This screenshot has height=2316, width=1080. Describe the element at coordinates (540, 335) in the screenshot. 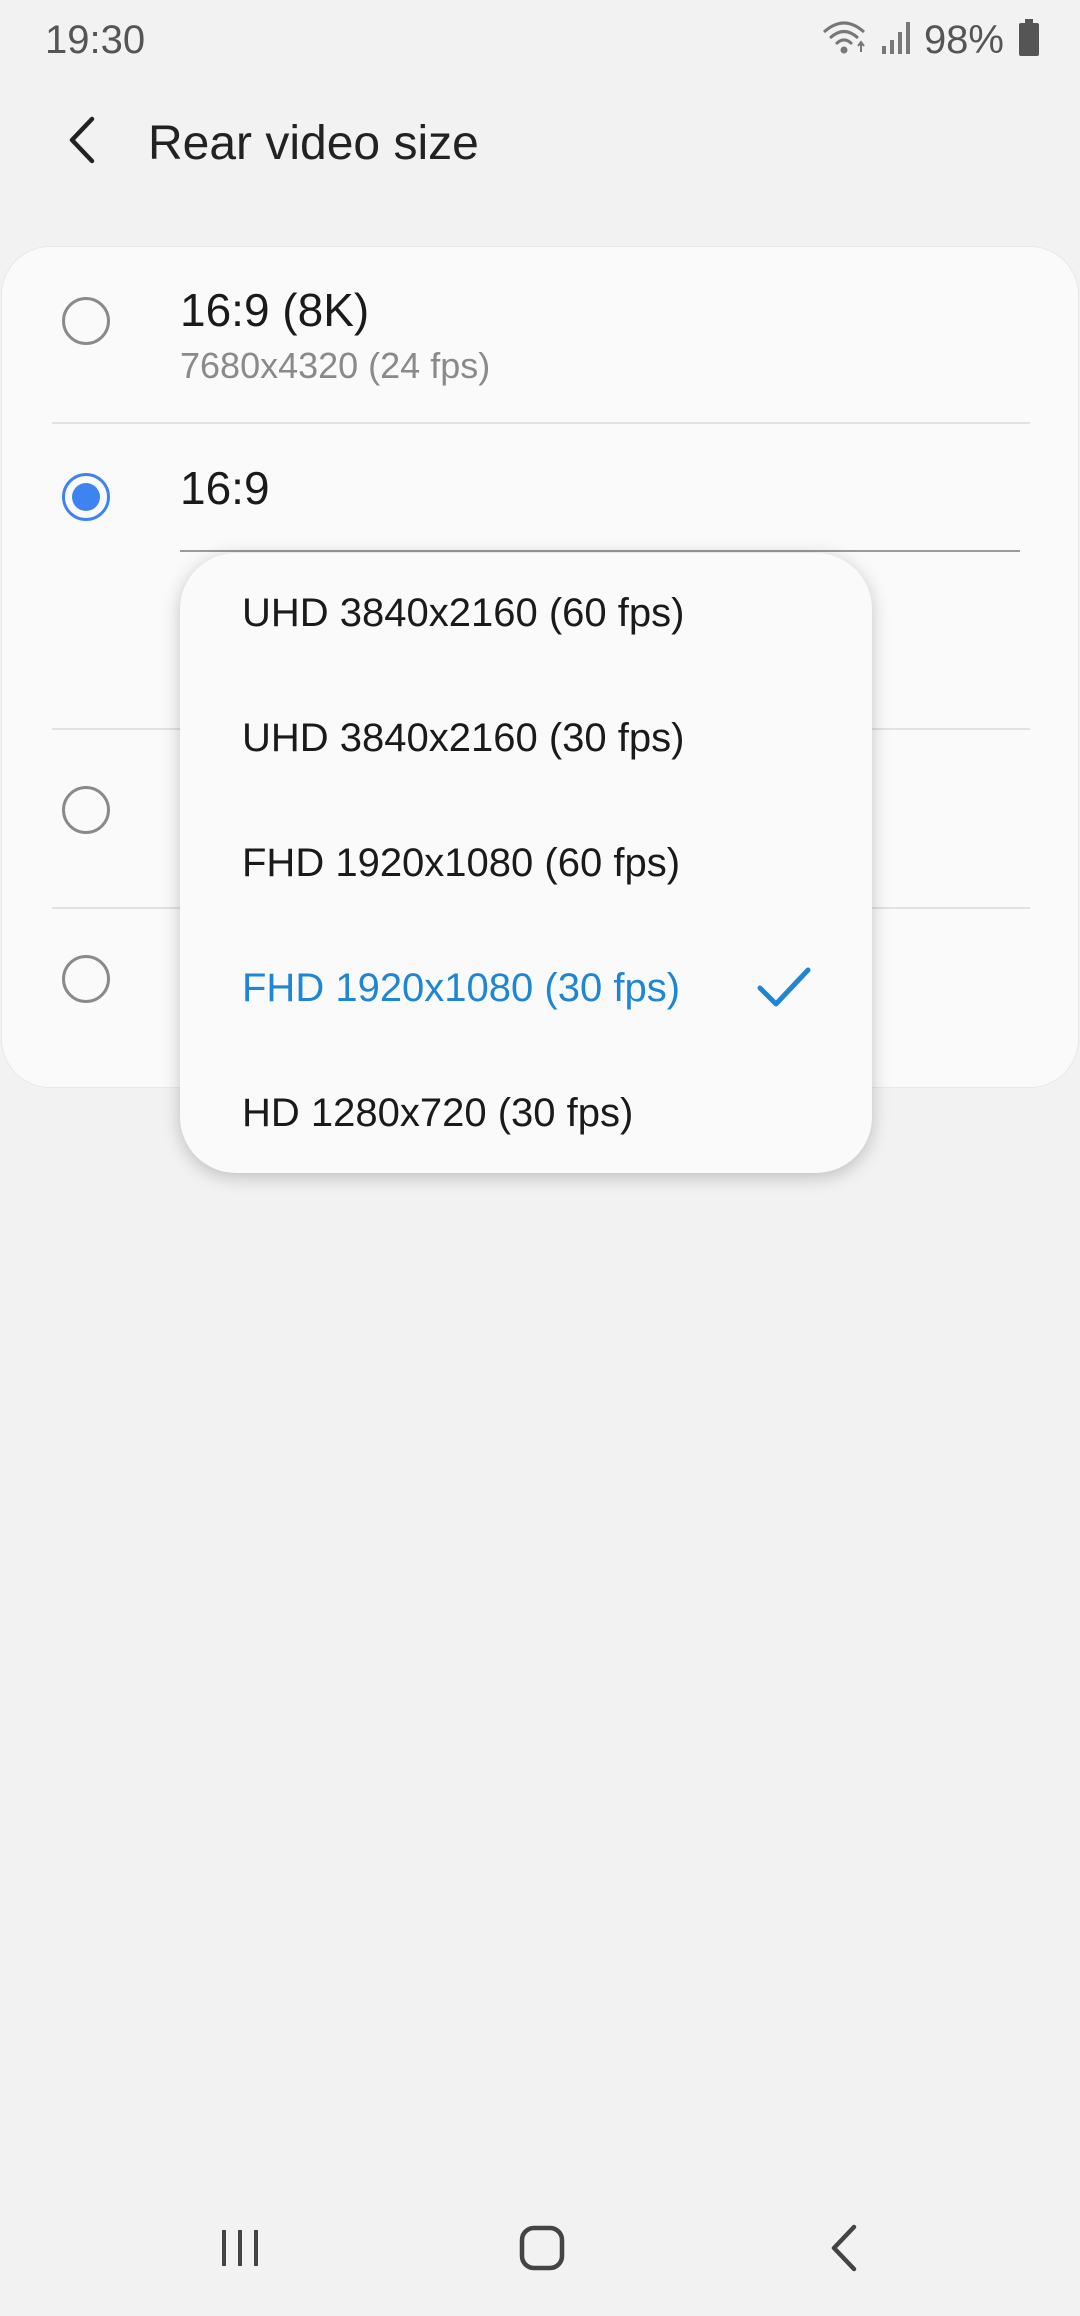

I see `option-16-9-8k: 16:9 (8K) 7680x4320 (24 fps)` at that location.